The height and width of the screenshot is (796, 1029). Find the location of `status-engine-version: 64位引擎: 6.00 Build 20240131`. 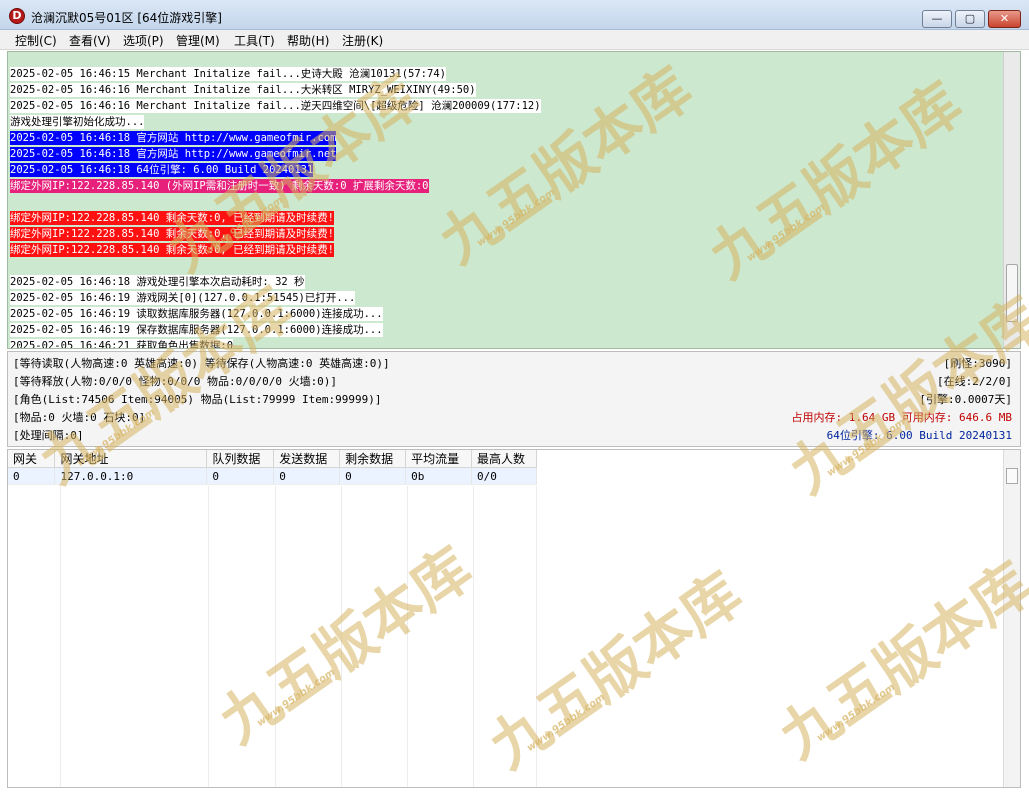

status-engine-version: 64位引擎: 6.00 Build 20240131 is located at coordinates (919, 435).